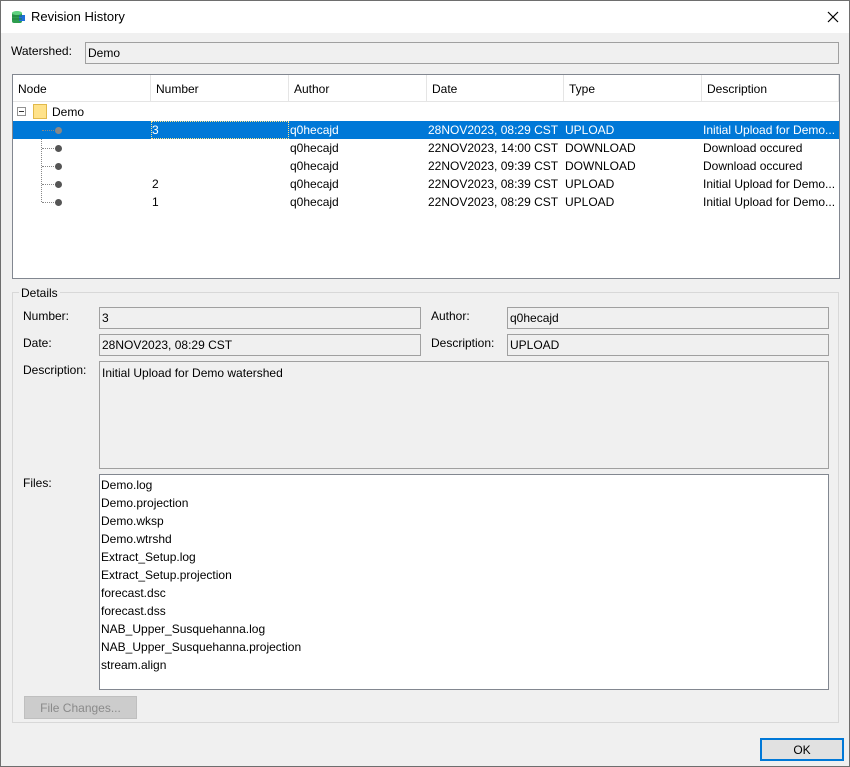 The height and width of the screenshot is (767, 850). Describe the element at coordinates (260, 345) in the screenshot. I see `date-field: 28NOV2023, 08:29 CST` at that location.